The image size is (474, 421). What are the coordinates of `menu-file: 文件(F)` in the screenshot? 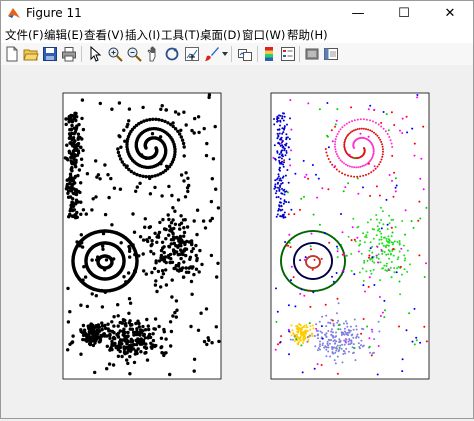 It's located at (24, 35).